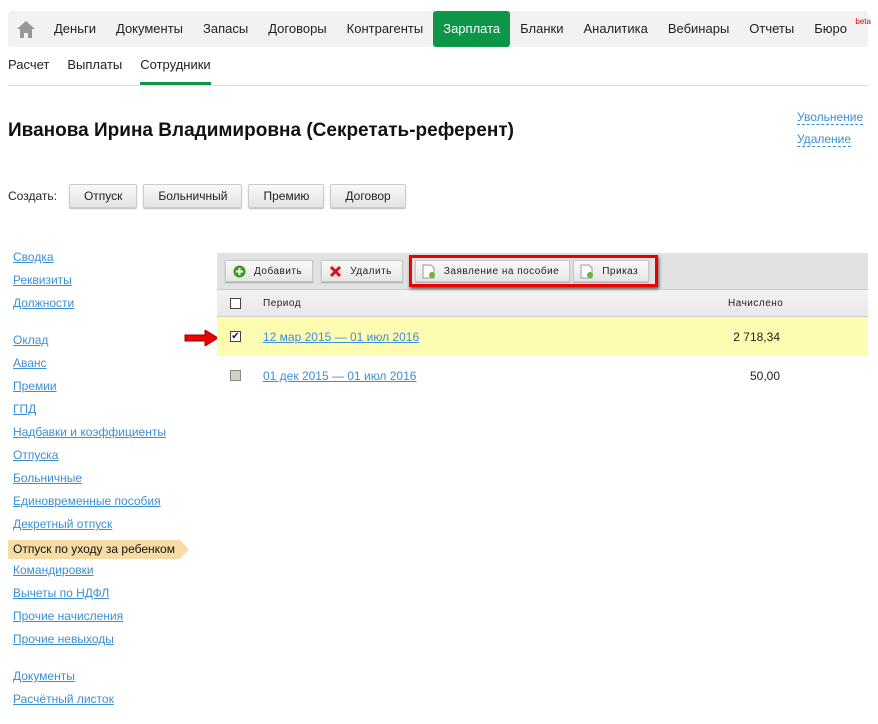 This screenshot has height=724, width=878. Describe the element at coordinates (239, 271) in the screenshot. I see `plus-icon` at that location.